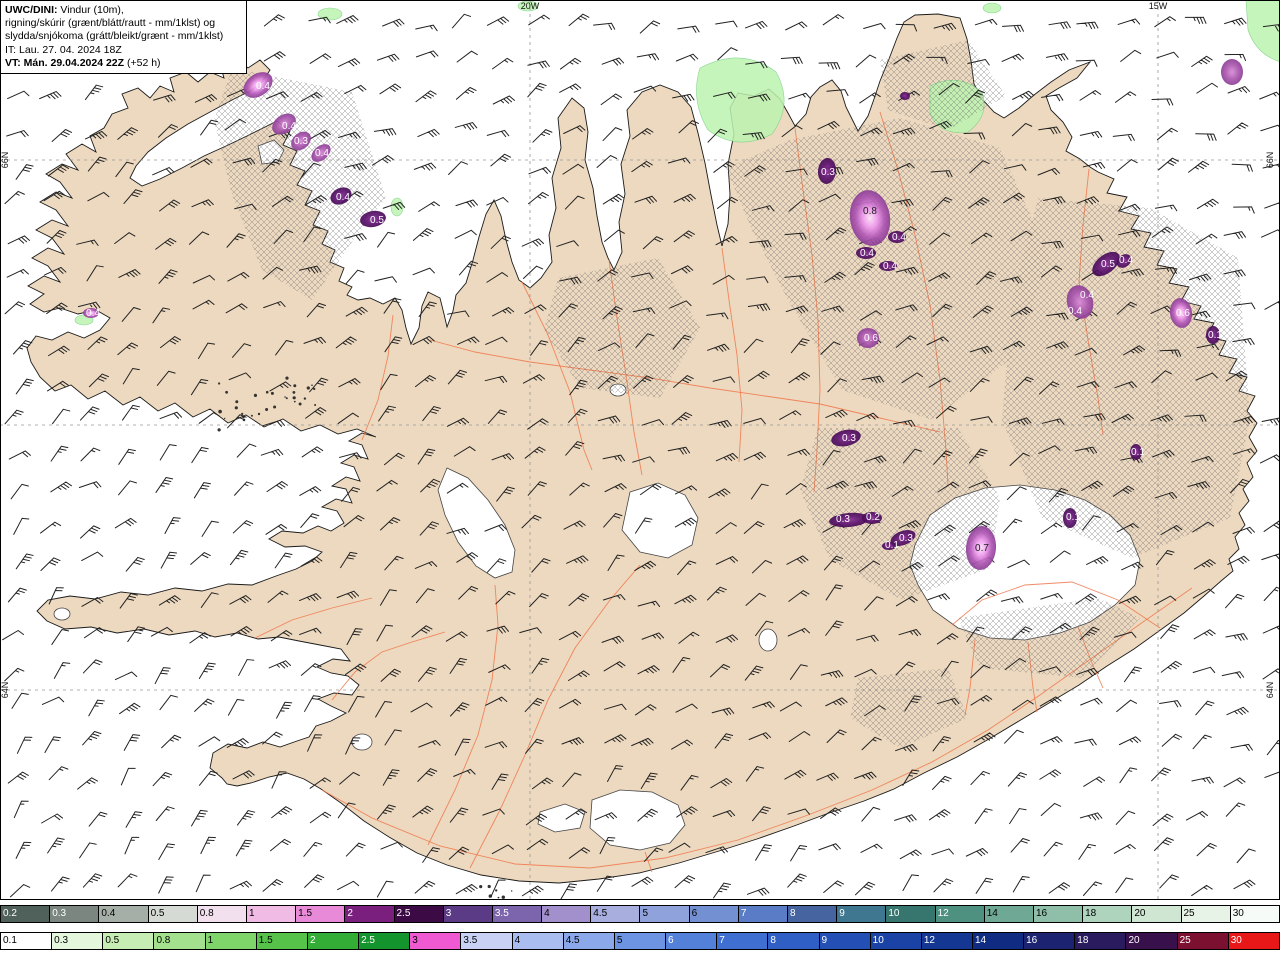 The image size is (1280, 960). Describe the element at coordinates (870, 211) in the screenshot. I see `precip-value-label: 0.8` at that location.